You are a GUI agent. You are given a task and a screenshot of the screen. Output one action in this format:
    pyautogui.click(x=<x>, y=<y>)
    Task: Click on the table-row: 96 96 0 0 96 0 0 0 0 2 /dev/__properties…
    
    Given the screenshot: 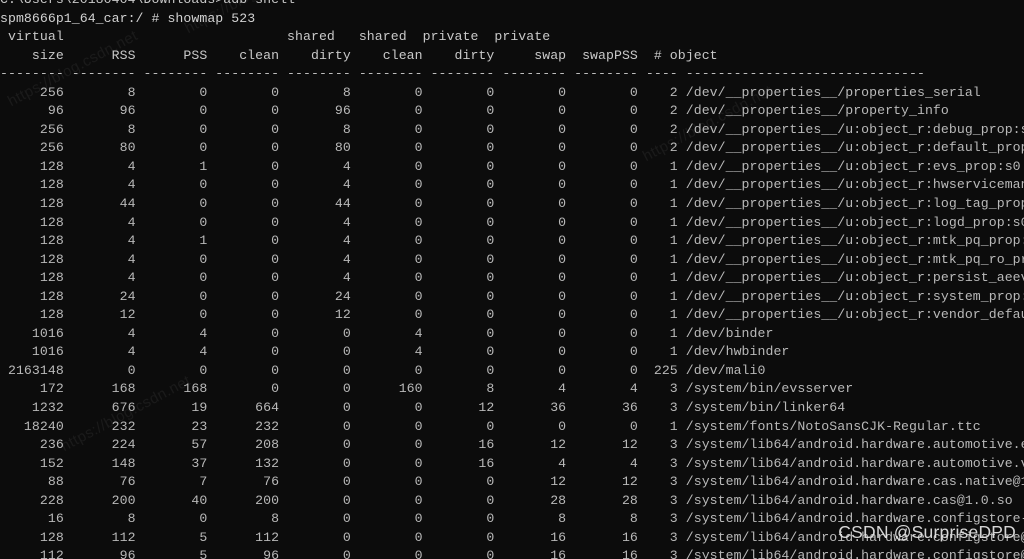 What is the action you would take?
    pyautogui.click(x=474, y=111)
    